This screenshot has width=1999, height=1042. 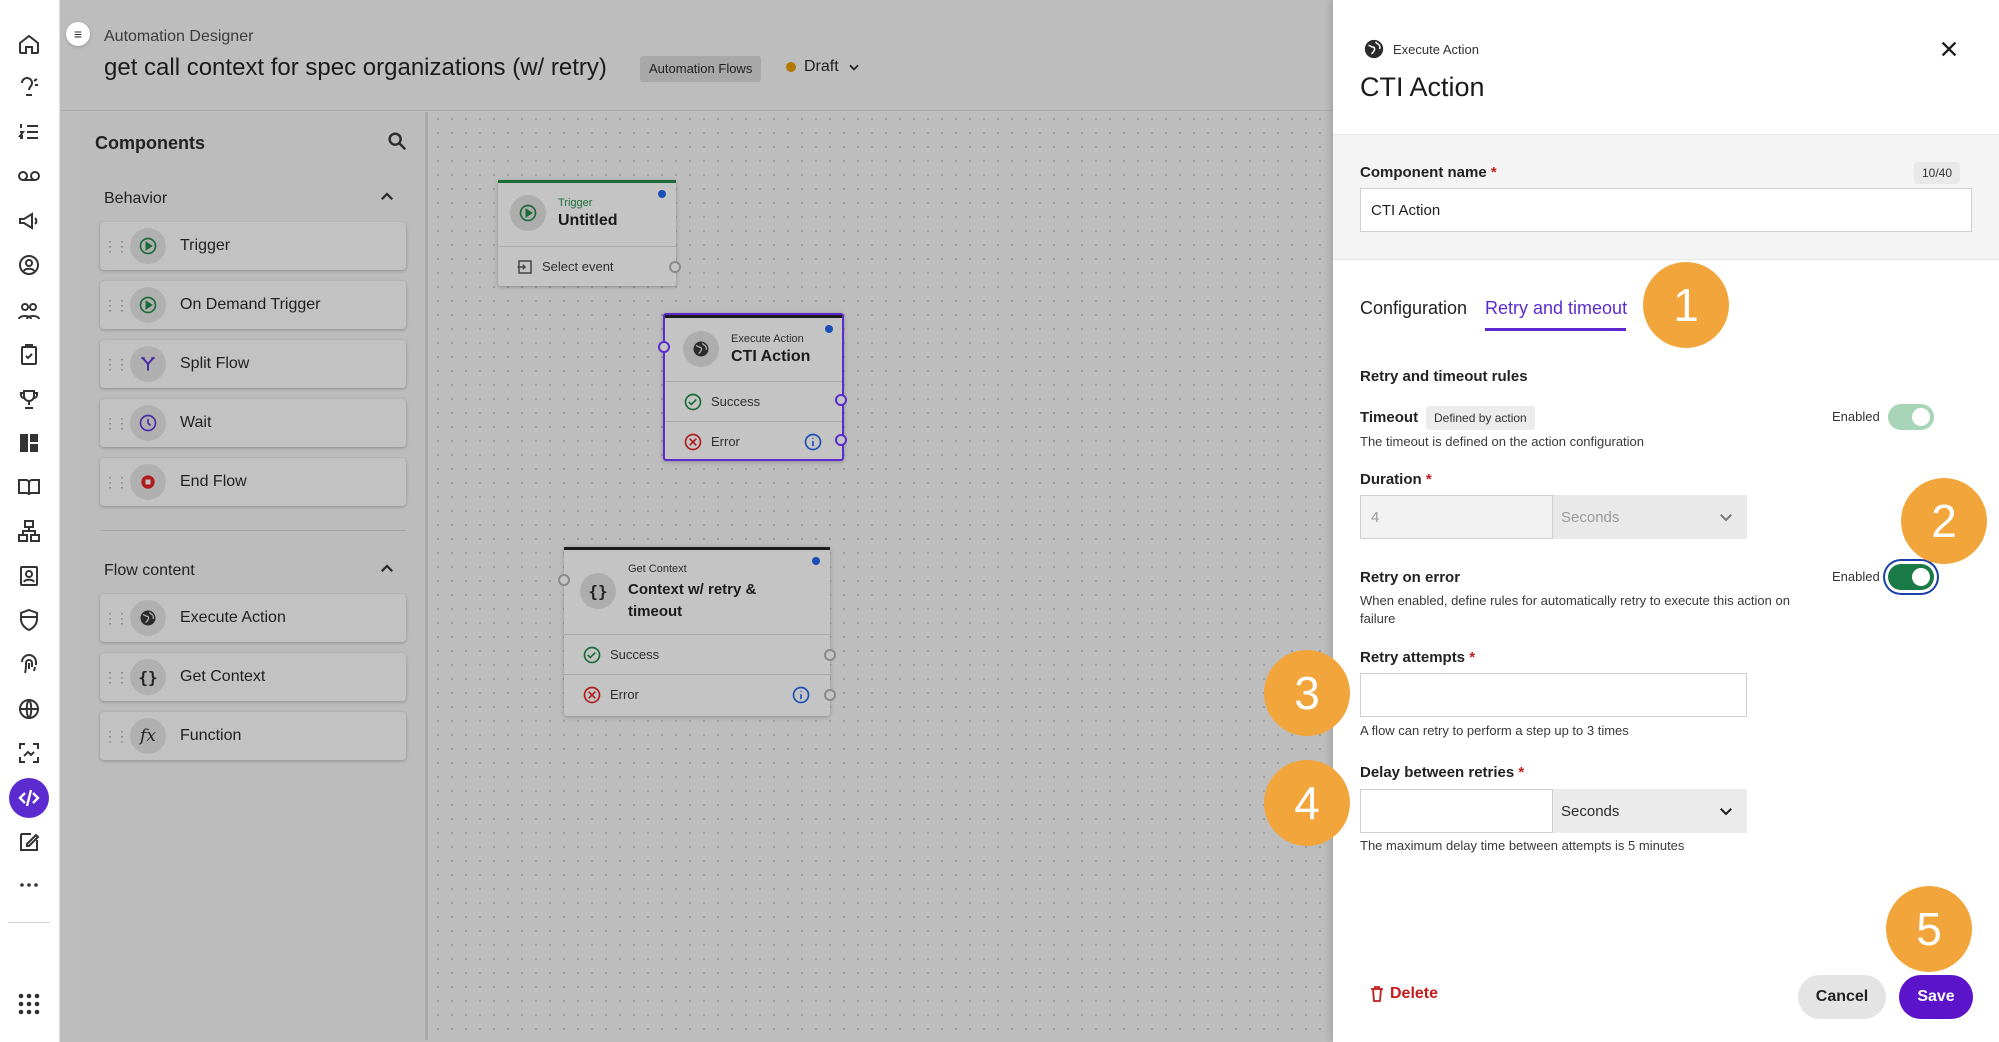 What do you see at coordinates (587, 233) in the screenshot?
I see `node-trigger: Trigger Untitled Select event` at bounding box center [587, 233].